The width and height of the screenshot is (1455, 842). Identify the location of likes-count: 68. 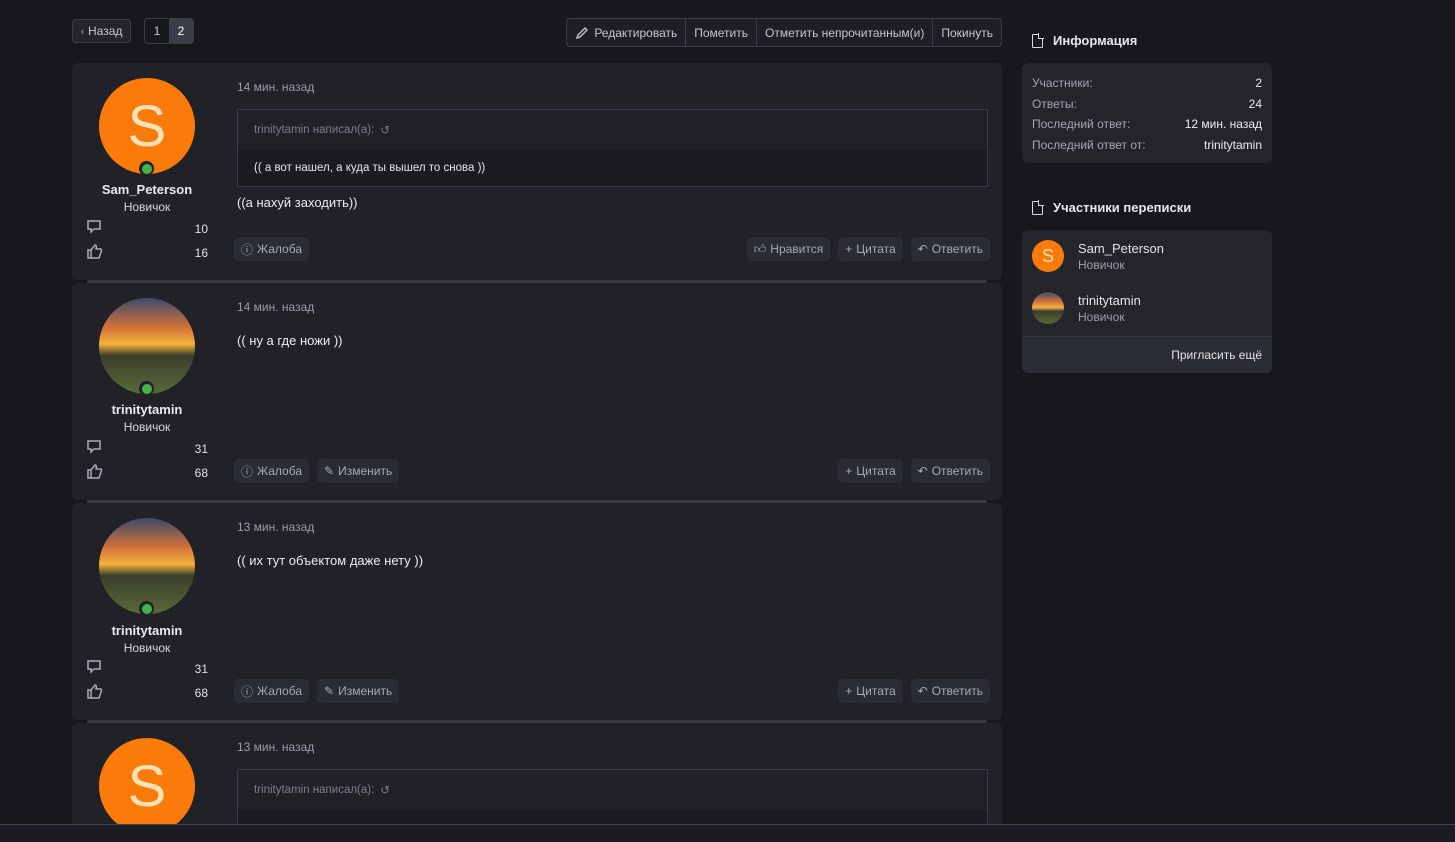
(201, 473).